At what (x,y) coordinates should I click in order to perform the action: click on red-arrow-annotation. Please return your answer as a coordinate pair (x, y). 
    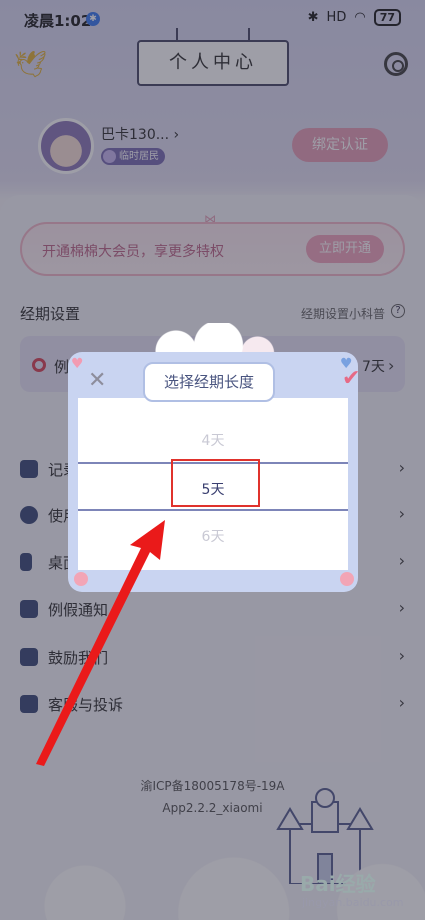
    Looking at the image, I should click on (100, 643).